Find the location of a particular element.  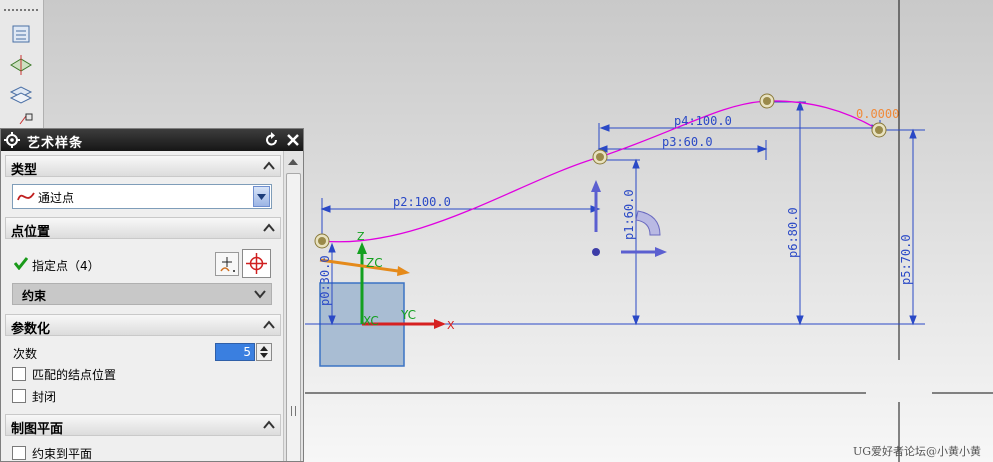

dim-label-p5: p5:70.0 is located at coordinates (906, 259).